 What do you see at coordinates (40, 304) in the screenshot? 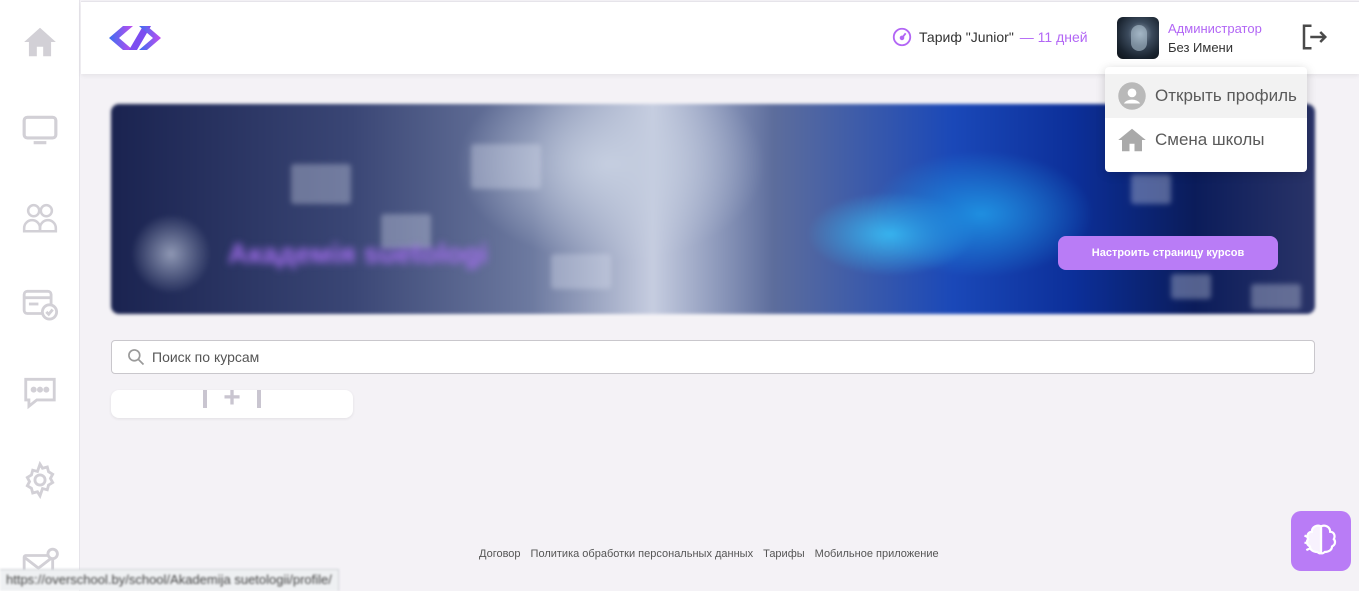
I see `course-check-icon` at bounding box center [40, 304].